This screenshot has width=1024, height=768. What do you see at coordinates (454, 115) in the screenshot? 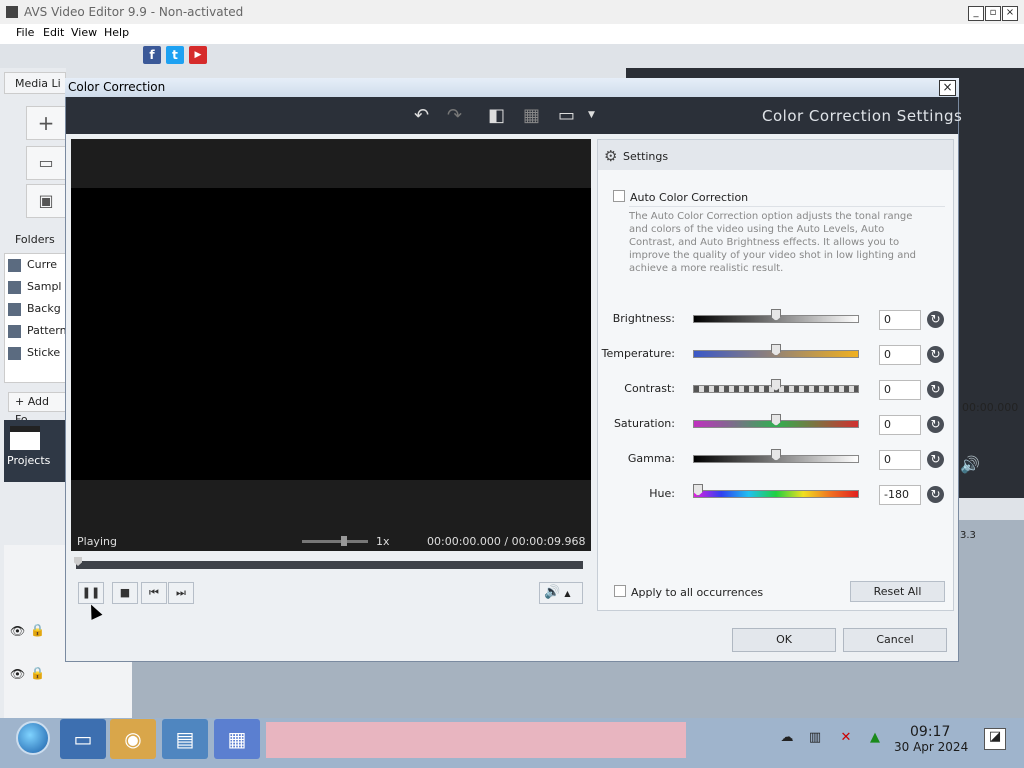
I see `redo-icon: ↷` at bounding box center [454, 115].